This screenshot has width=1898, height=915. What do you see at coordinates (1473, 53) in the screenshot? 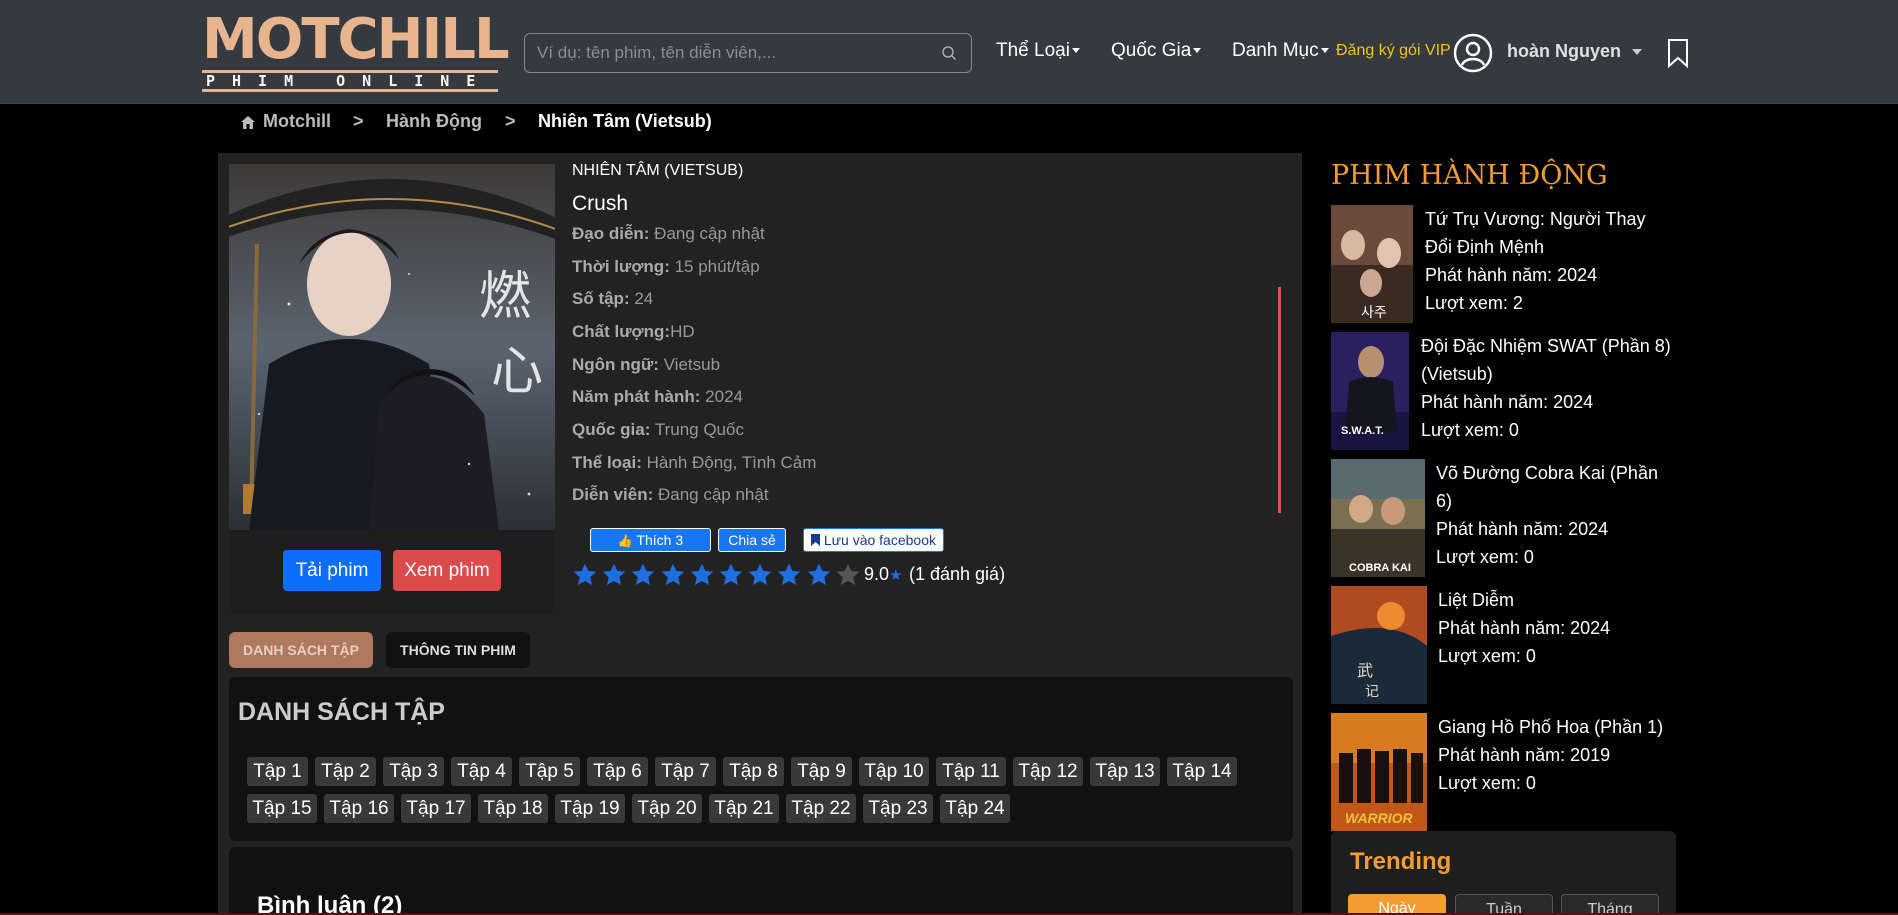
I see `user-avatar-icon` at bounding box center [1473, 53].